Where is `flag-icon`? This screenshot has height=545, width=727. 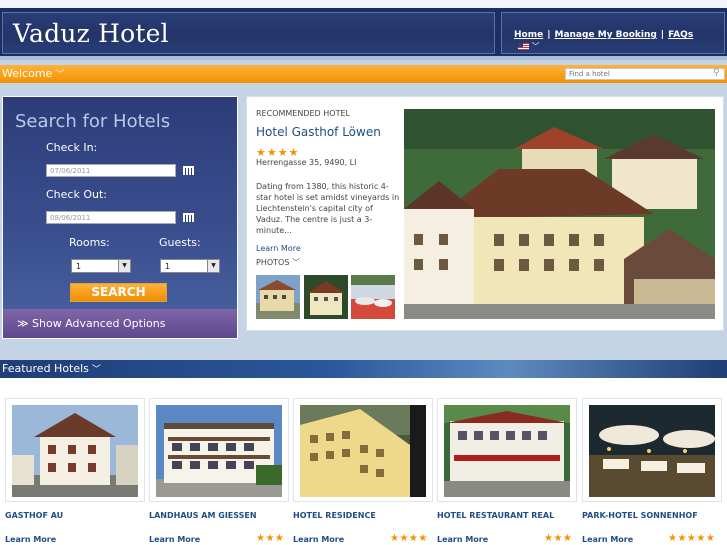
flag-icon is located at coordinates (523, 46).